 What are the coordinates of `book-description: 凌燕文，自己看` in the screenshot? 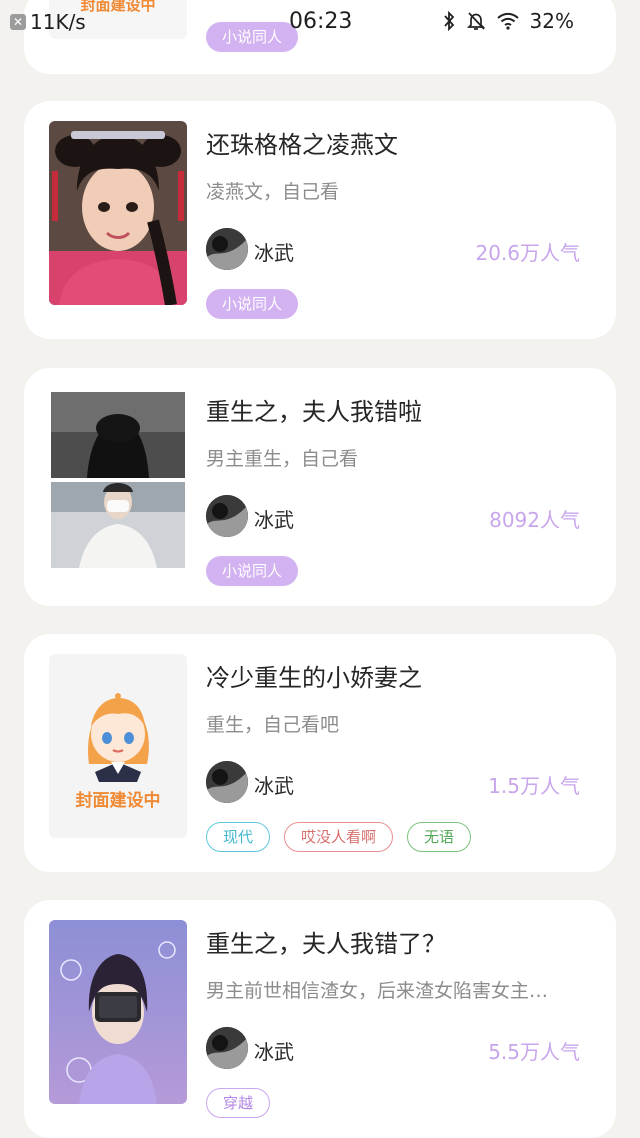 It's located at (273, 192).